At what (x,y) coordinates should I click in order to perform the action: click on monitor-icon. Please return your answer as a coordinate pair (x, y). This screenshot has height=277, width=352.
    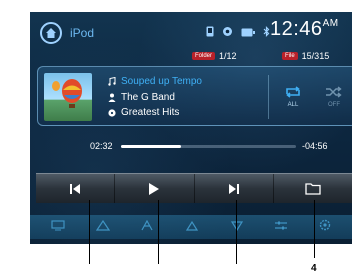
    Looking at the image, I should click on (58, 225).